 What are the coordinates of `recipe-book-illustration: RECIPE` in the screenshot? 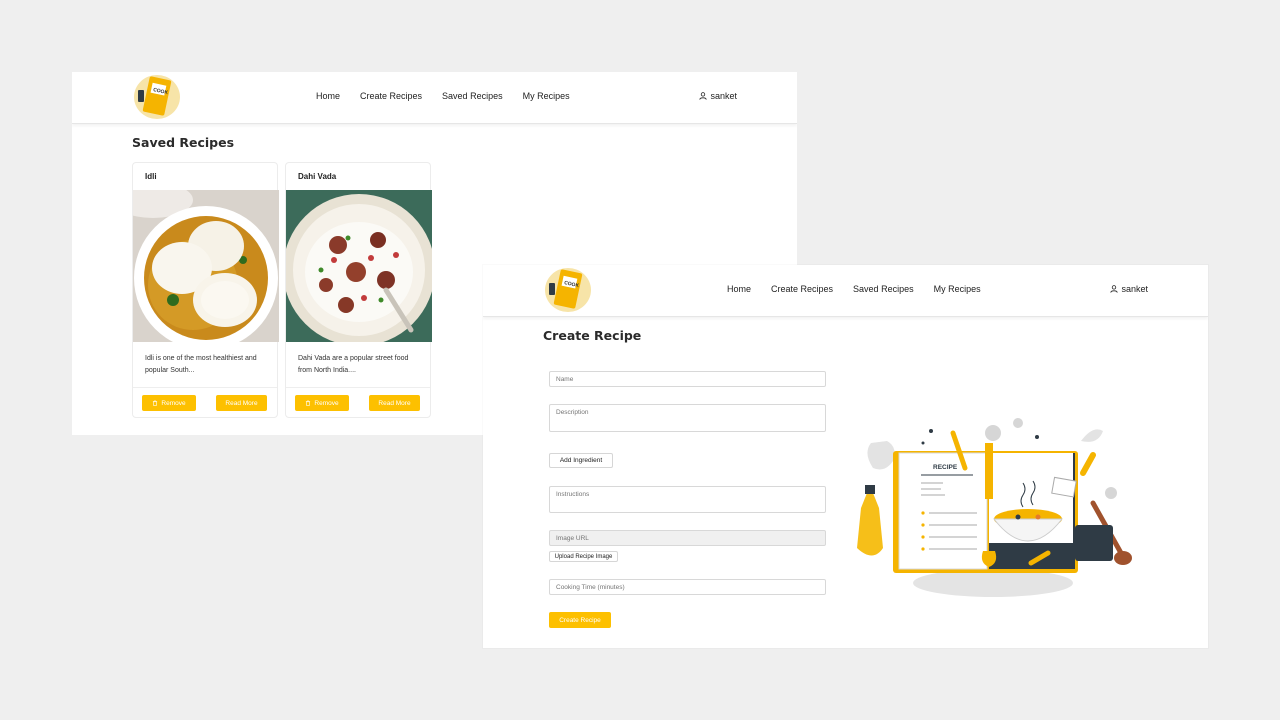 It's located at (988, 508).